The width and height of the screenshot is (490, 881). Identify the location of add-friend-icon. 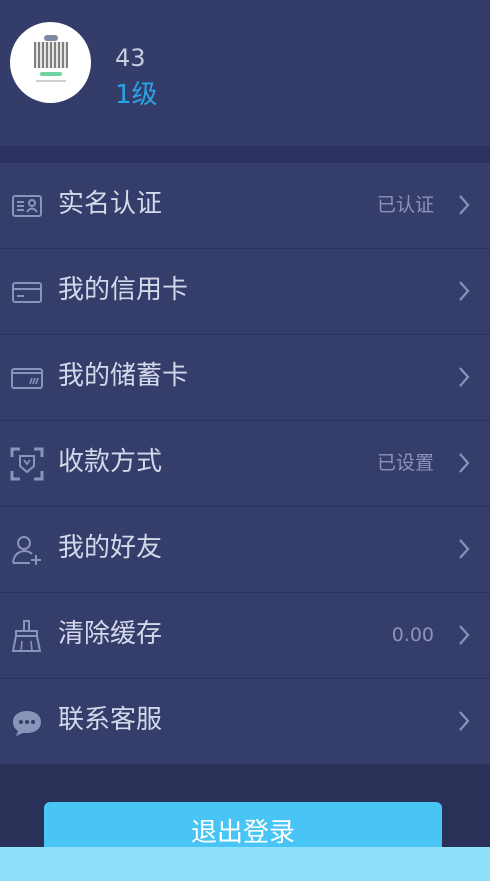
(26, 550).